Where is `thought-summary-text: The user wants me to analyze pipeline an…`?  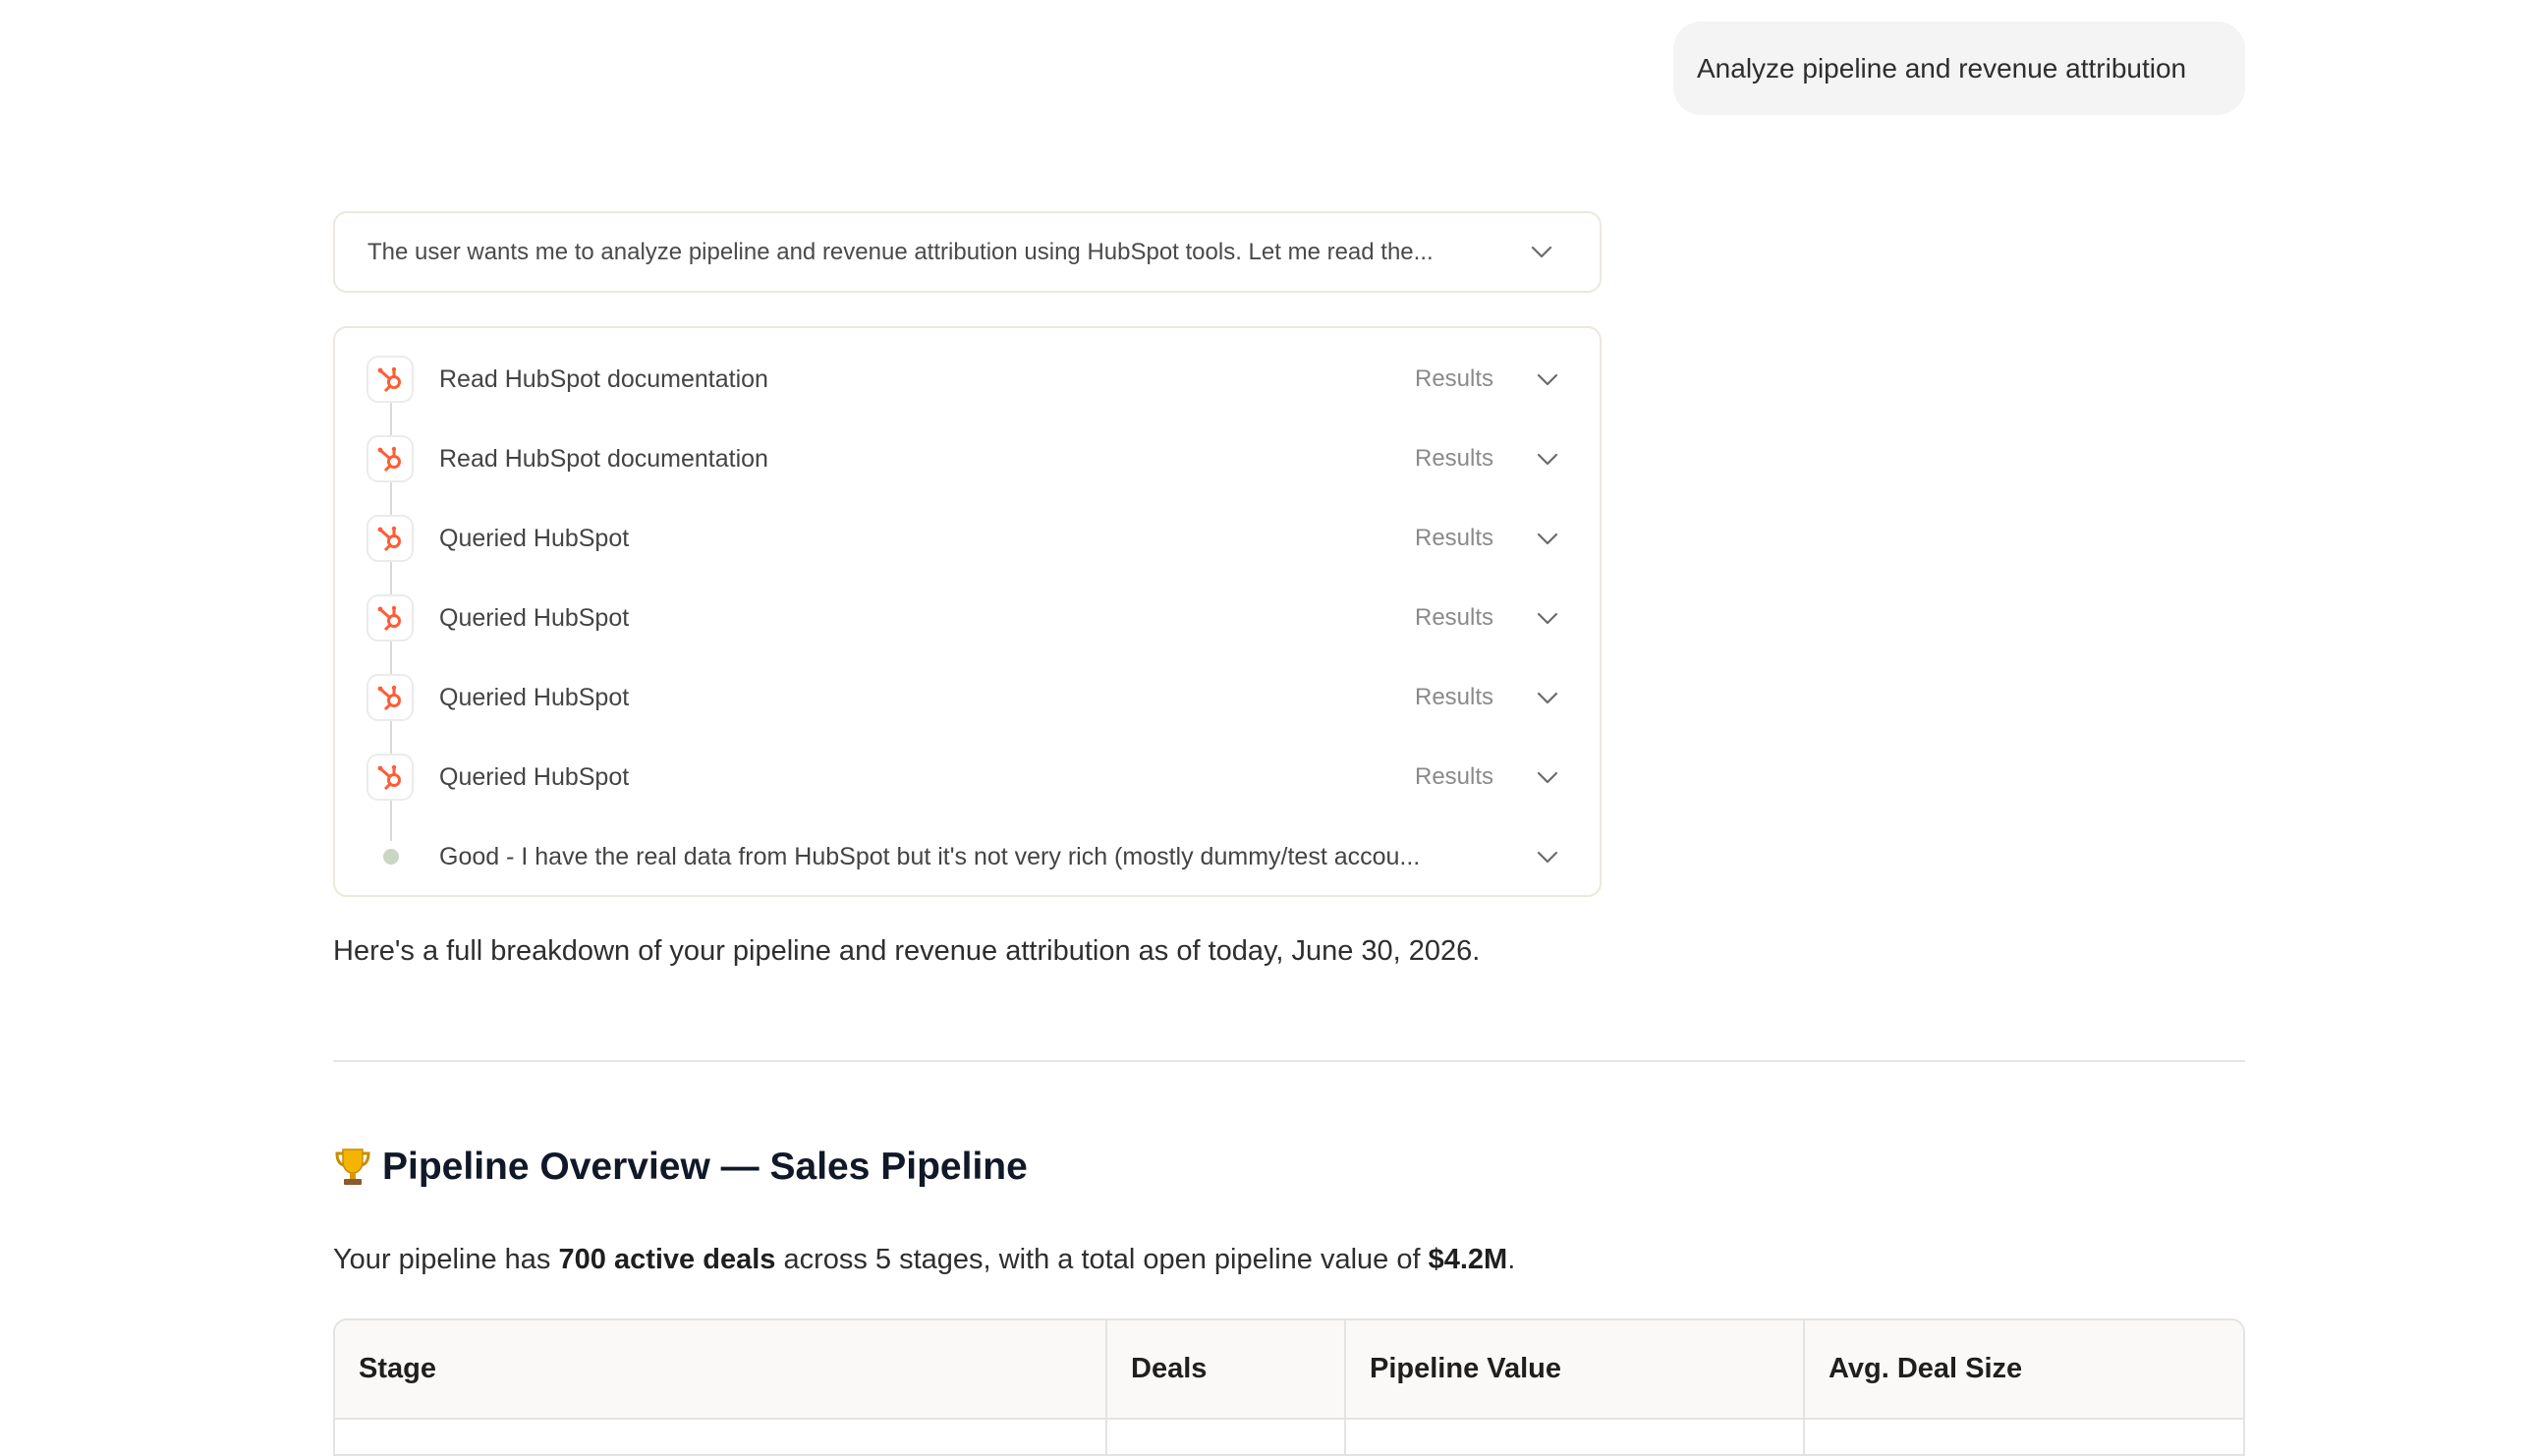 thought-summary-text: The user wants me to analyze pipeline an… is located at coordinates (900, 251).